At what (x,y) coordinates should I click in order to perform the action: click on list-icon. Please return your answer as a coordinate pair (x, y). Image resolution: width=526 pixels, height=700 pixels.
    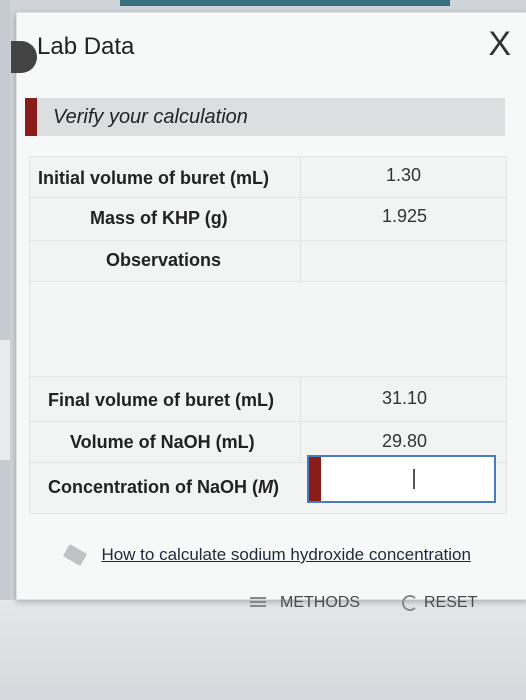
    Looking at the image, I should click on (258, 602).